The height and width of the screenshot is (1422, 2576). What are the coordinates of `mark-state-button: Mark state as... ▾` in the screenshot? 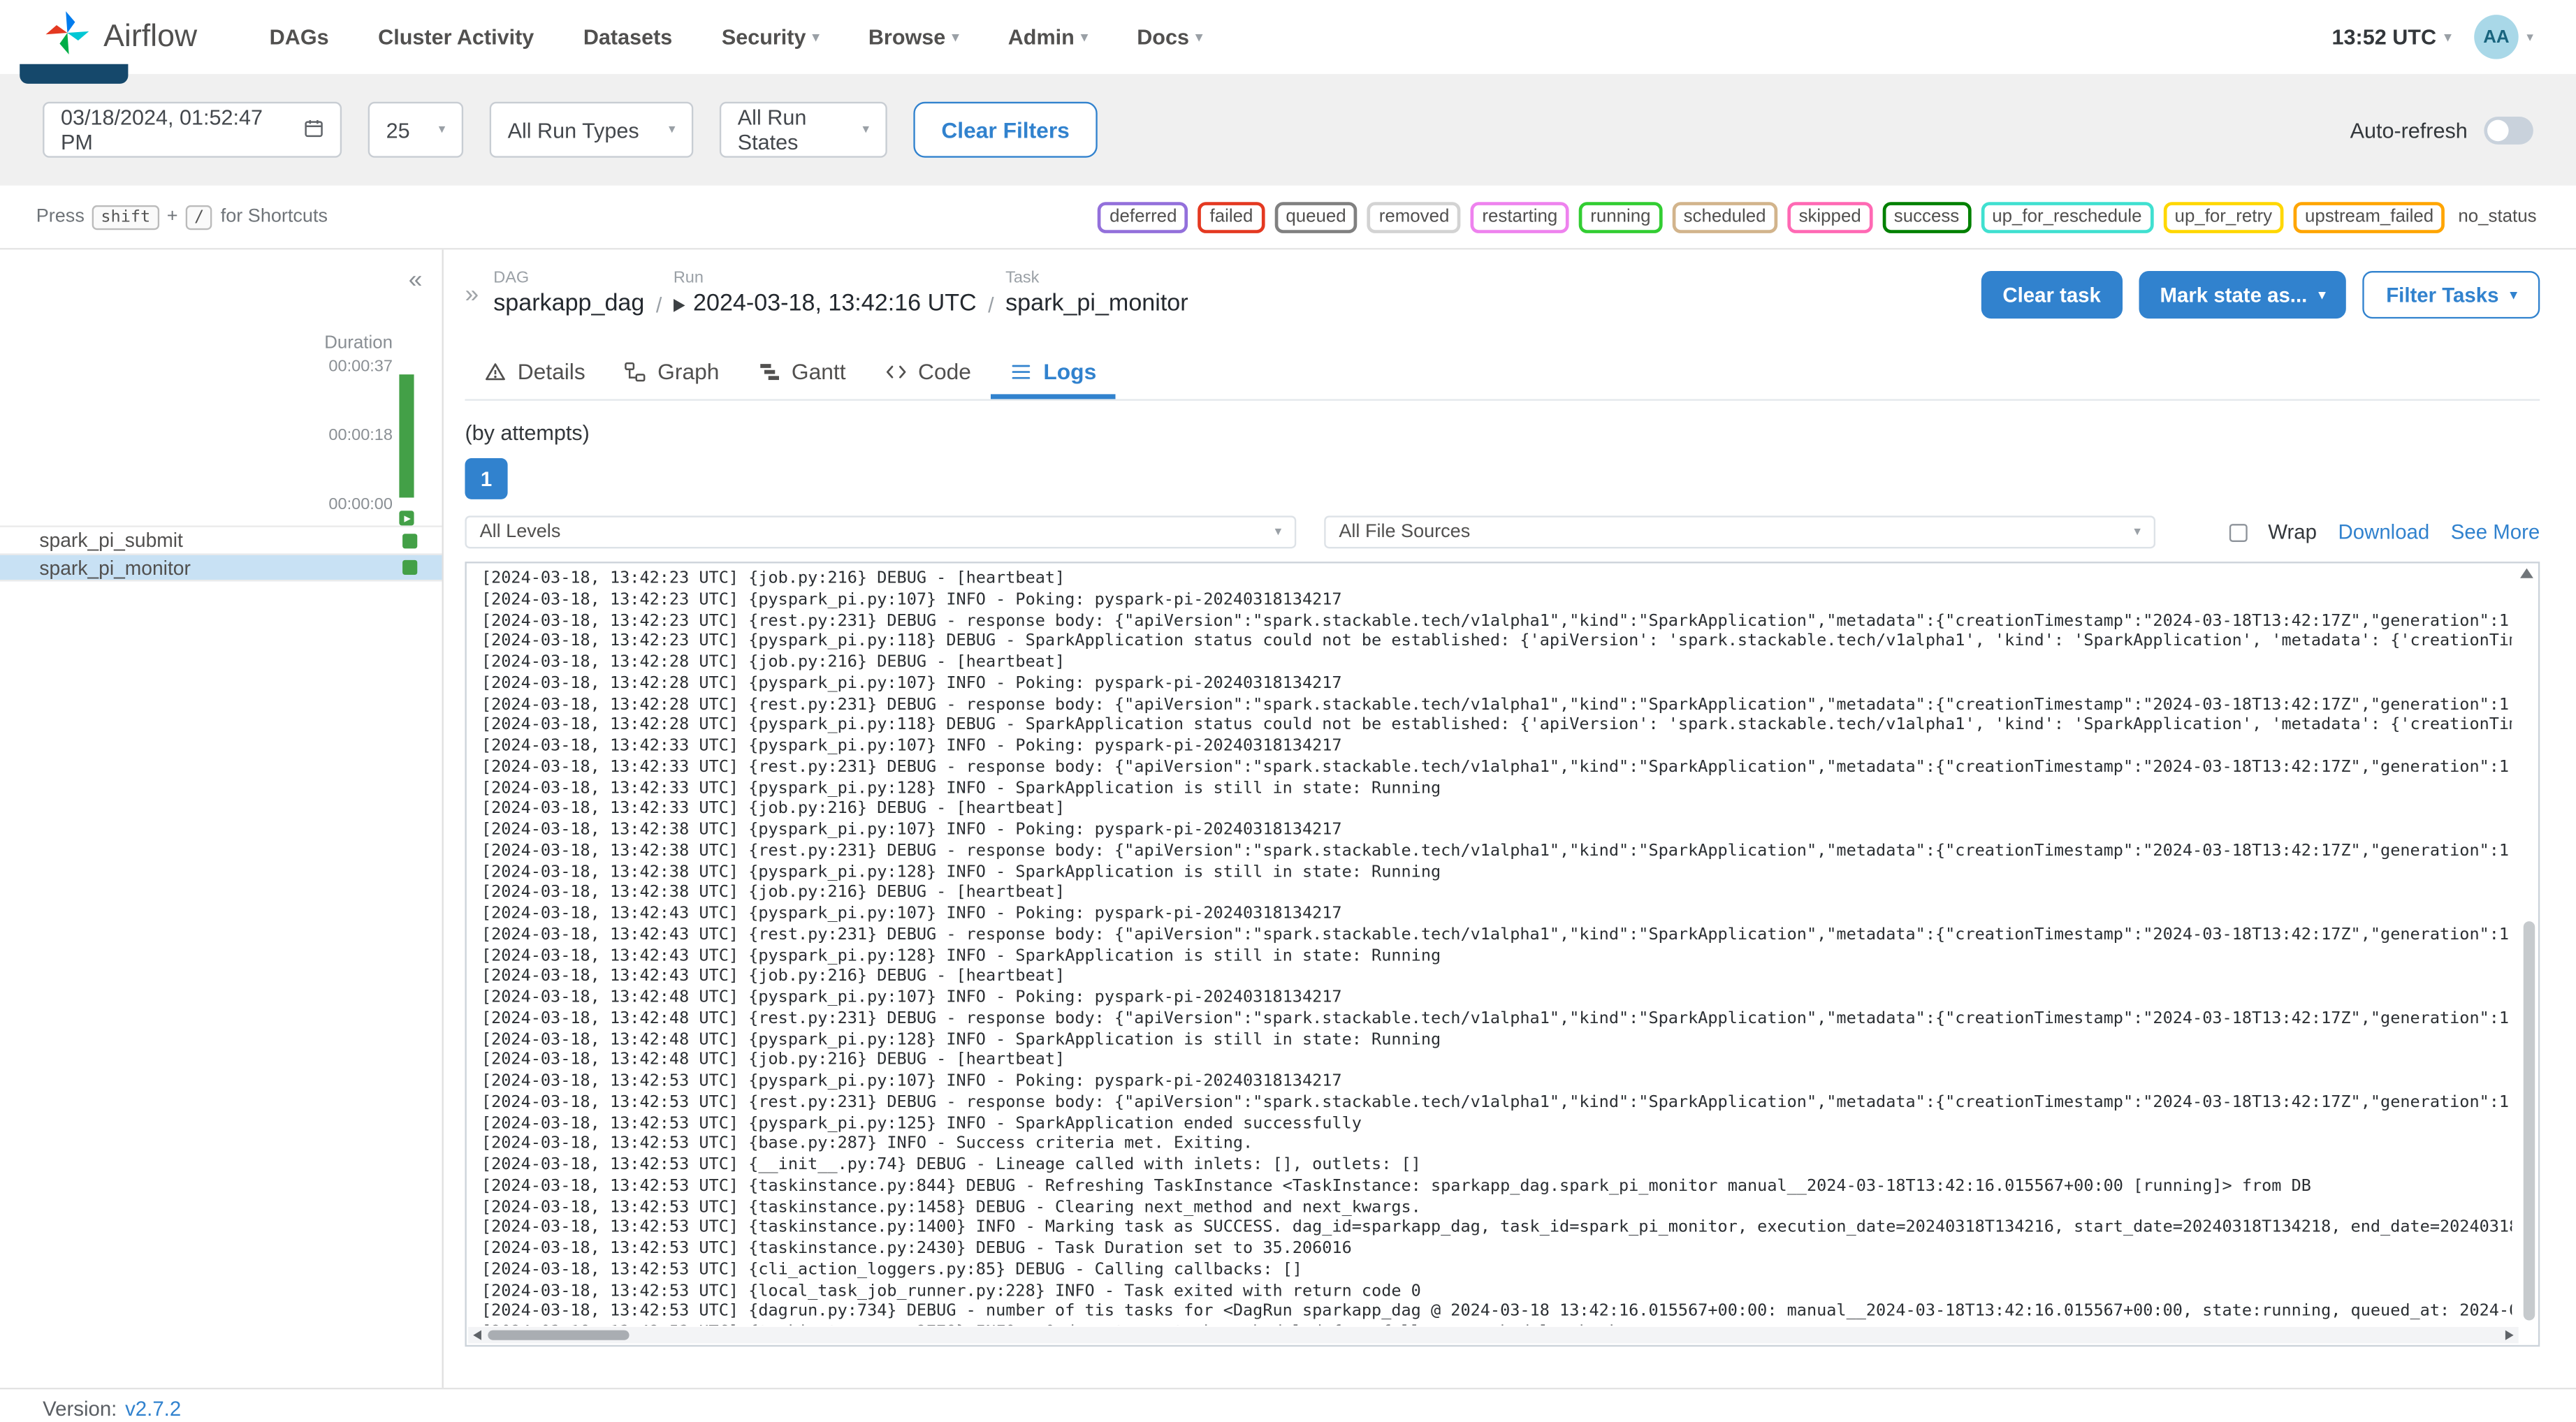 It's located at (2242, 294).